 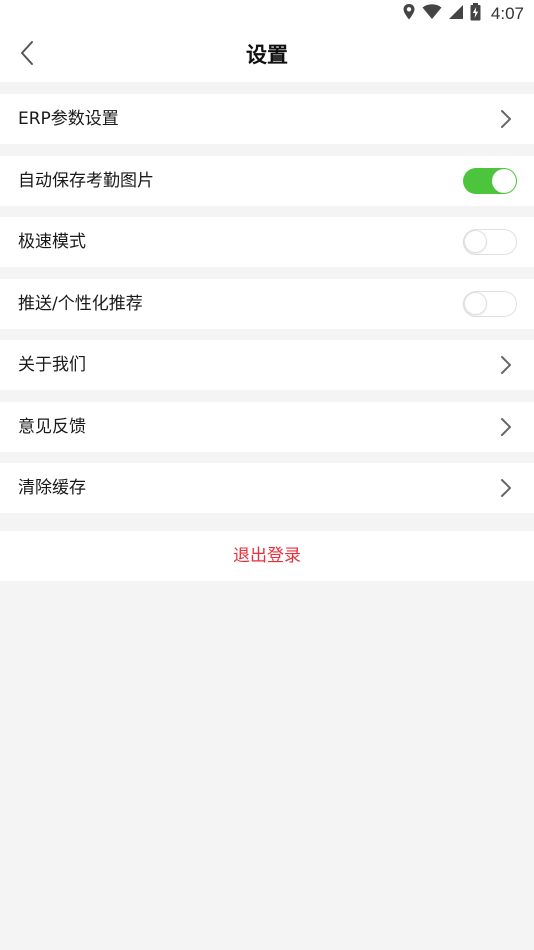 I want to click on fast-mode-label: 极速模式, so click(x=52, y=242).